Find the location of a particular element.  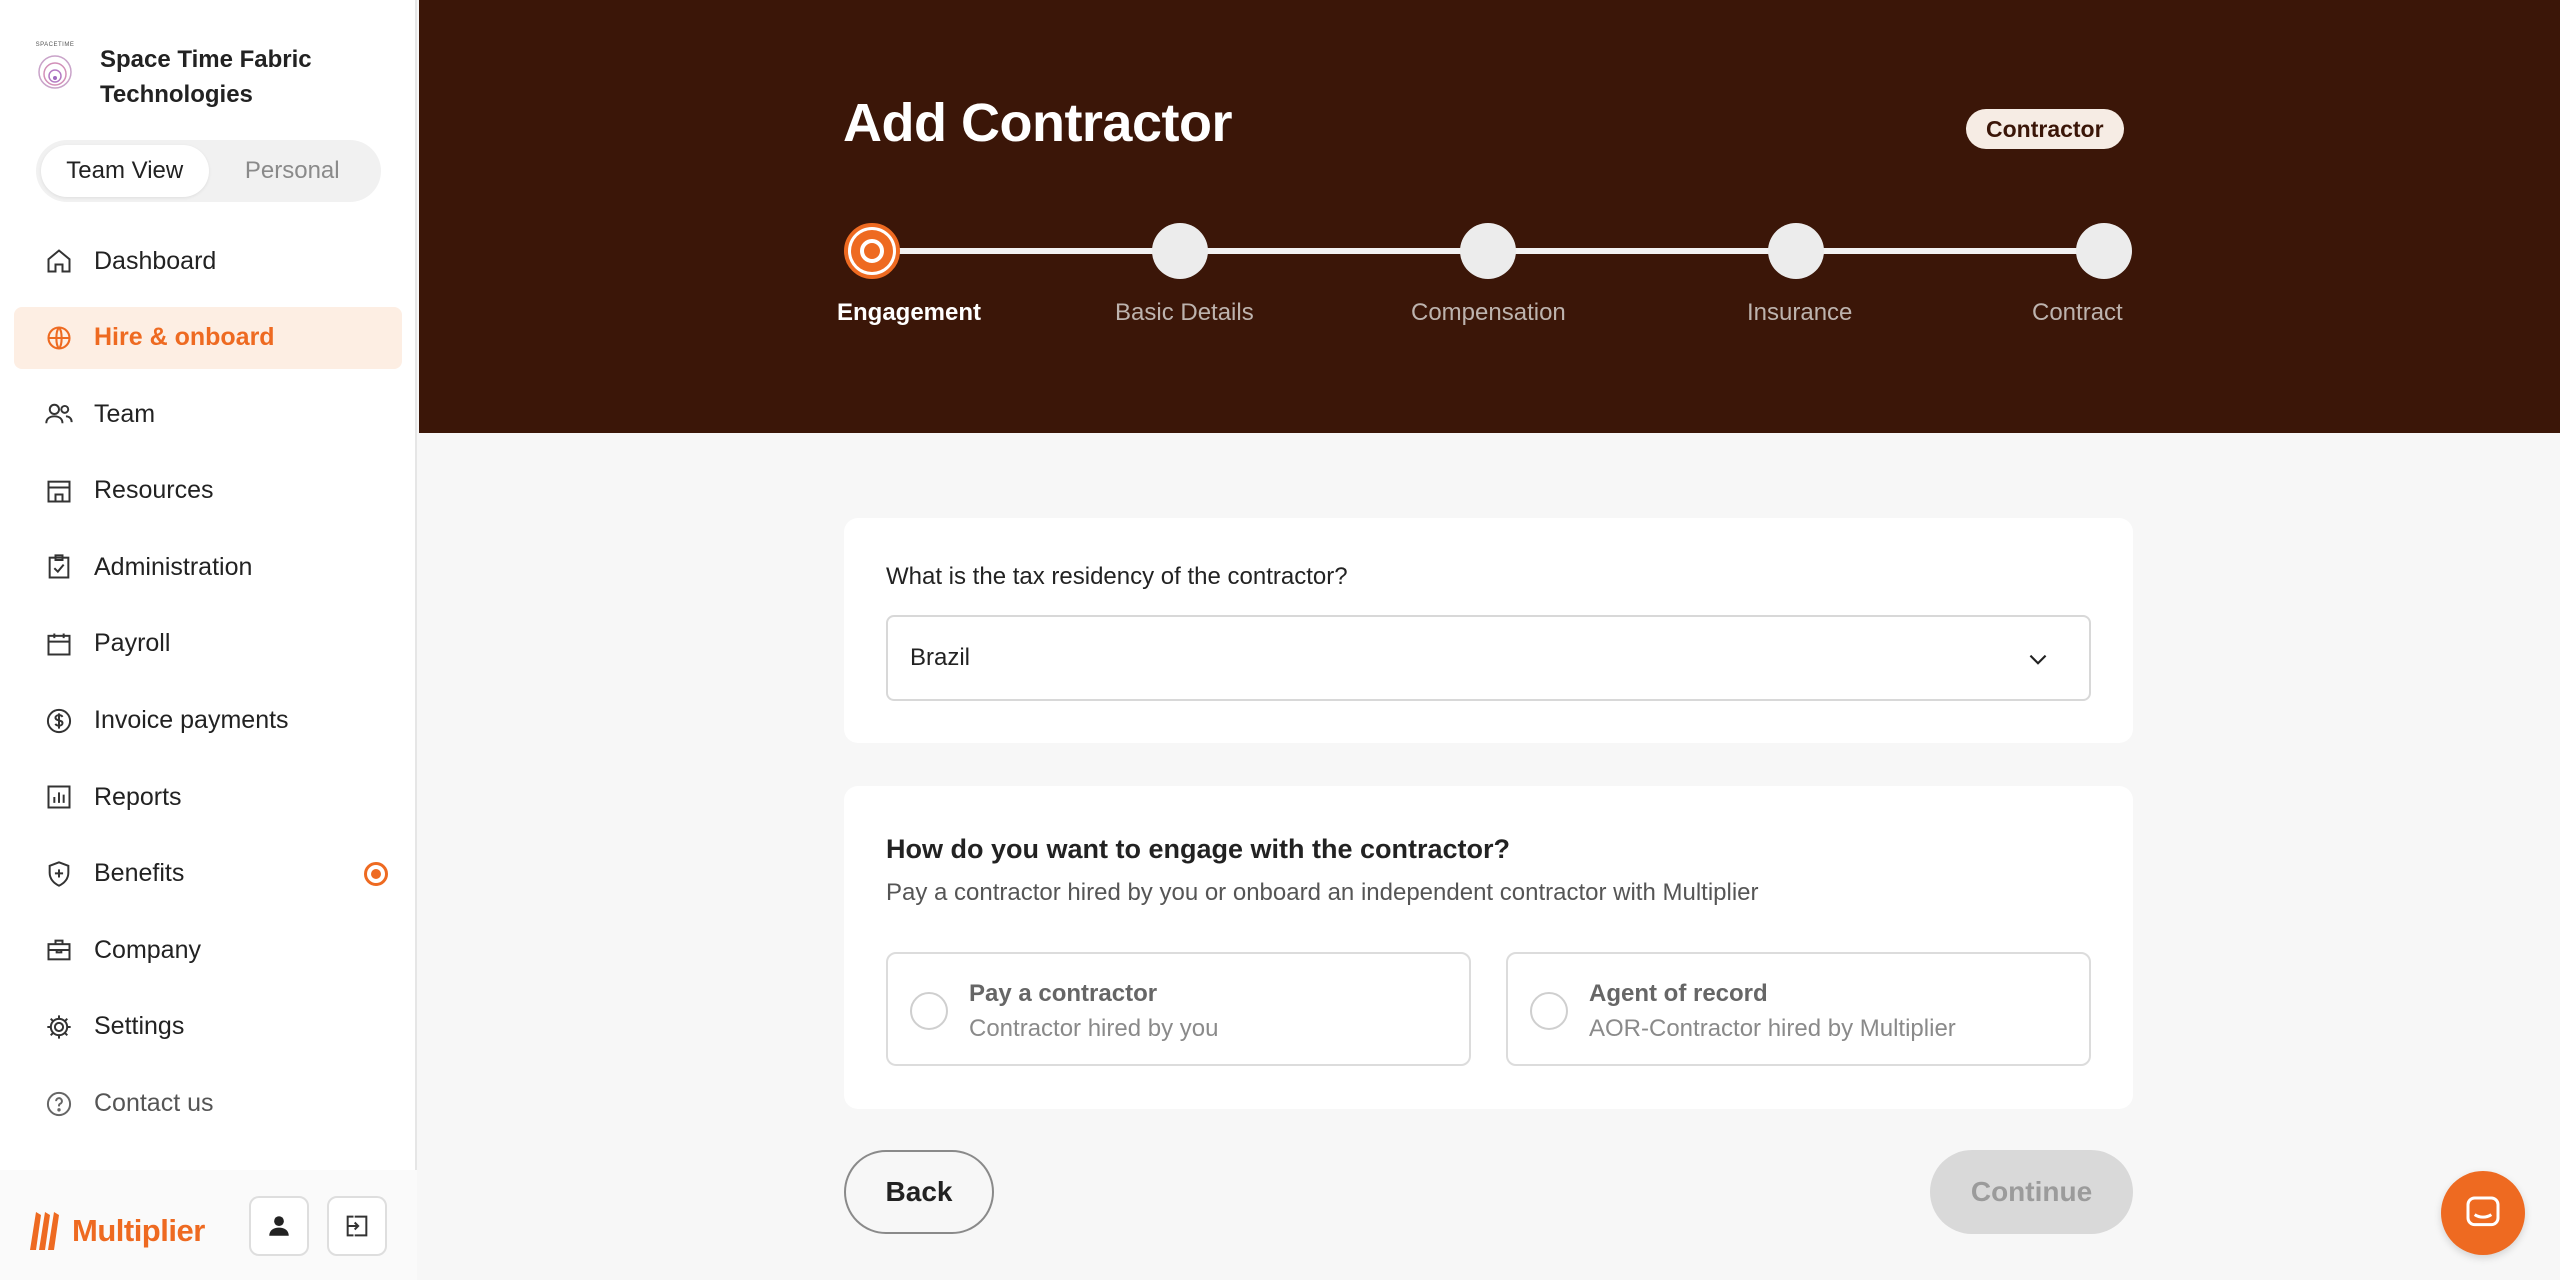

multiplier-mark-icon is located at coordinates (44, 1231).